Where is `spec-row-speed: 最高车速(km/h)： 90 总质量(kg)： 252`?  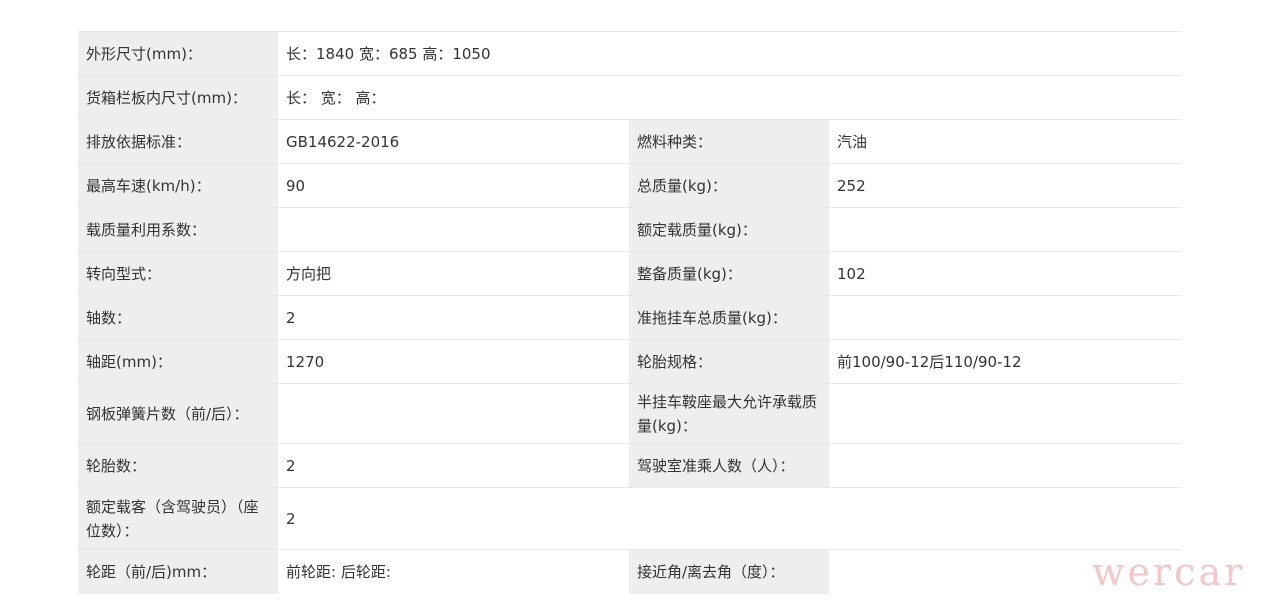 spec-row-speed: 最高车速(km/h)： 90 总质量(kg)： 252 is located at coordinates (629, 185).